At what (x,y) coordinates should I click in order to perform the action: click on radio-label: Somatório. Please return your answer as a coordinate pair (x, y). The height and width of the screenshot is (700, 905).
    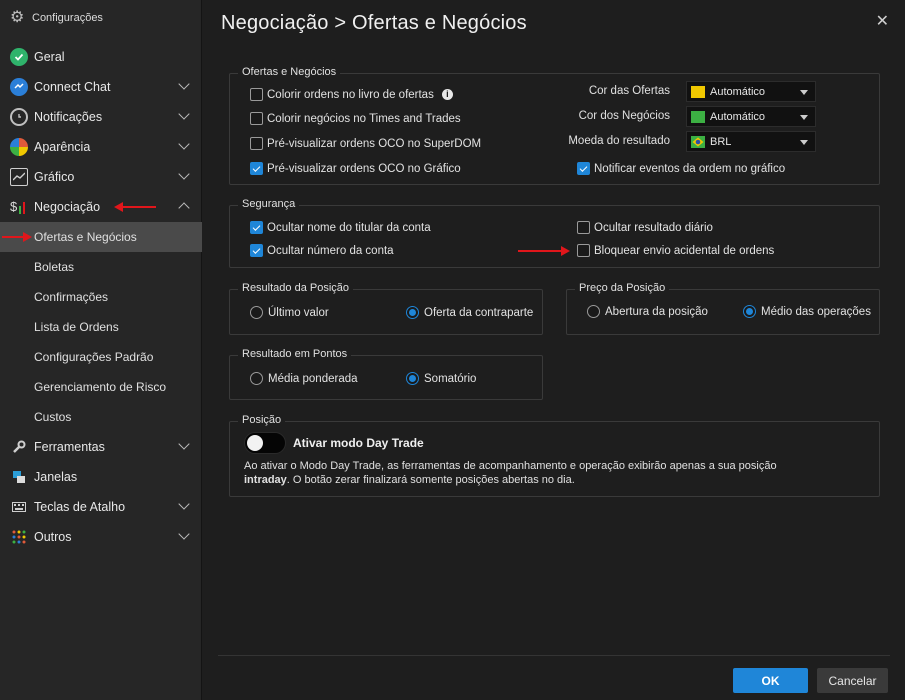
    Looking at the image, I should click on (450, 378).